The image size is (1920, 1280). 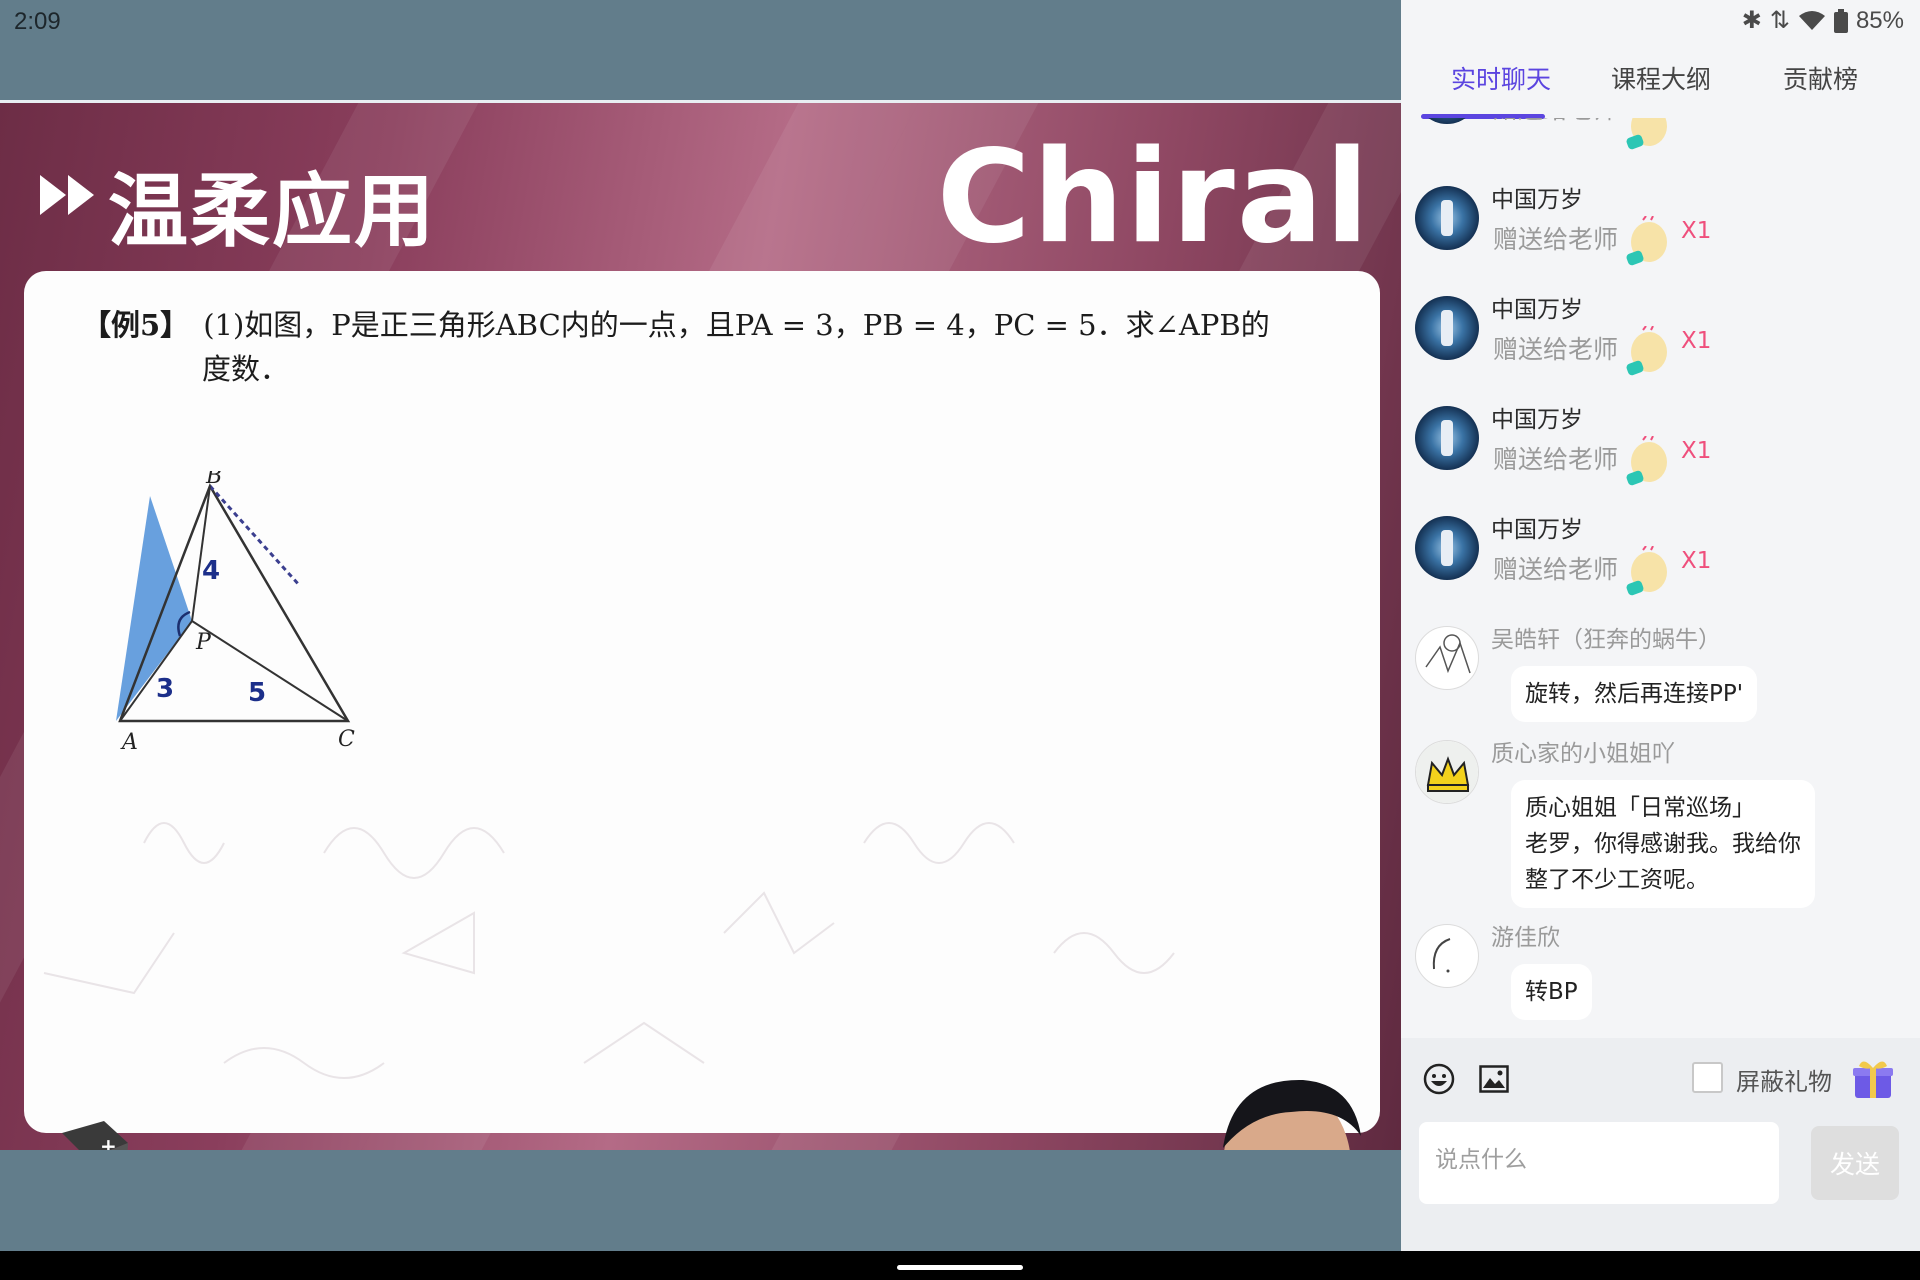 I want to click on tab-live-chat: 实时聊天, so click(x=1501, y=78).